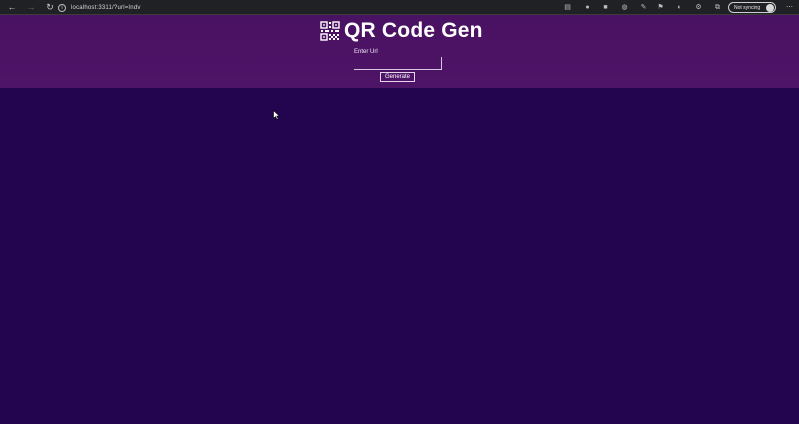  Describe the element at coordinates (770, 8) in the screenshot. I see `avatar` at that location.